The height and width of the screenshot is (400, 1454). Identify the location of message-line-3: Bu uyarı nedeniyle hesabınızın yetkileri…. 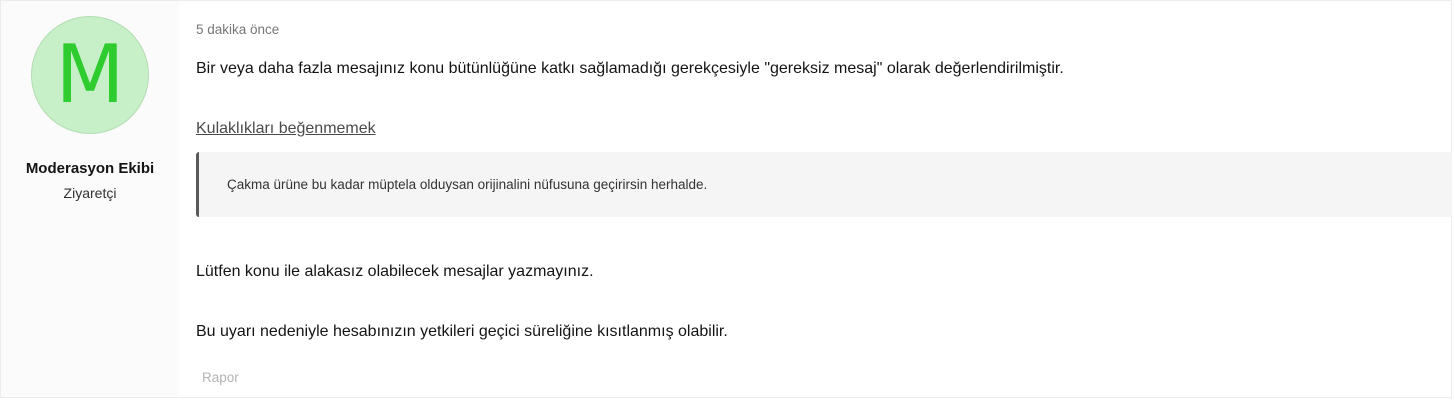
(462, 331).